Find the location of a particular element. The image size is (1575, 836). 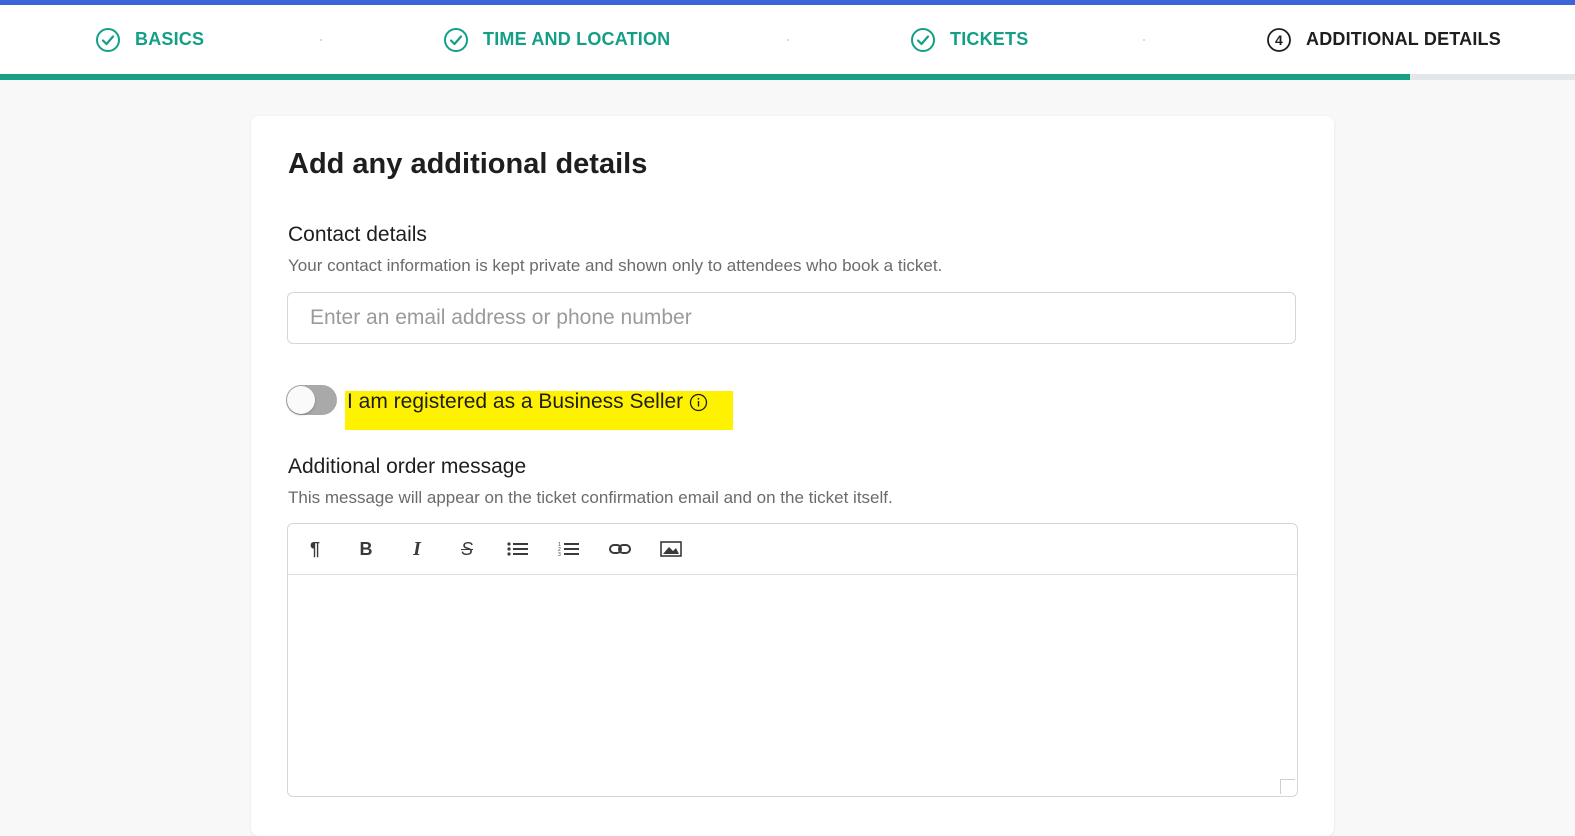

step-time-and-location: TIME AND LOCATION is located at coordinates (556, 39).